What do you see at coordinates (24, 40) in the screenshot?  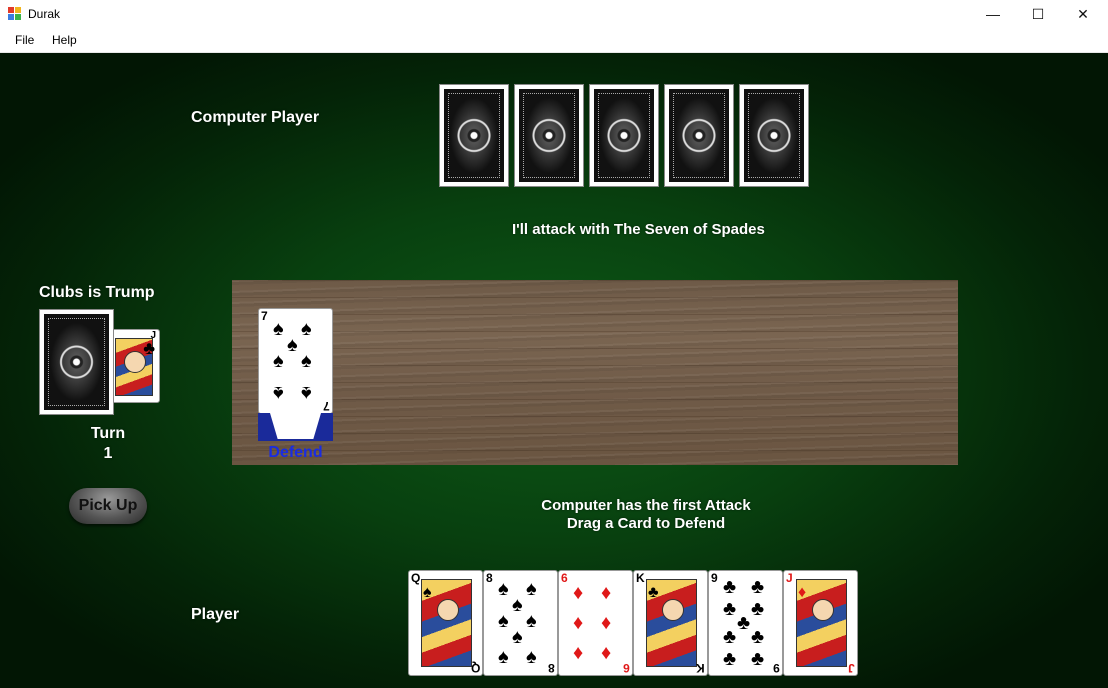 I see `menu-file: File` at bounding box center [24, 40].